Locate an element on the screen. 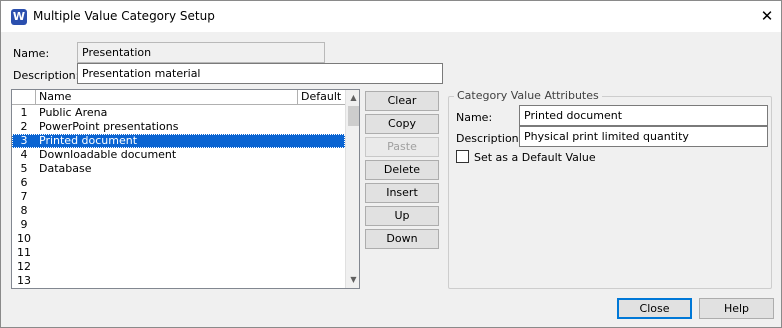 The image size is (782, 328). table-row: 1 Public Arena is located at coordinates (178, 113).